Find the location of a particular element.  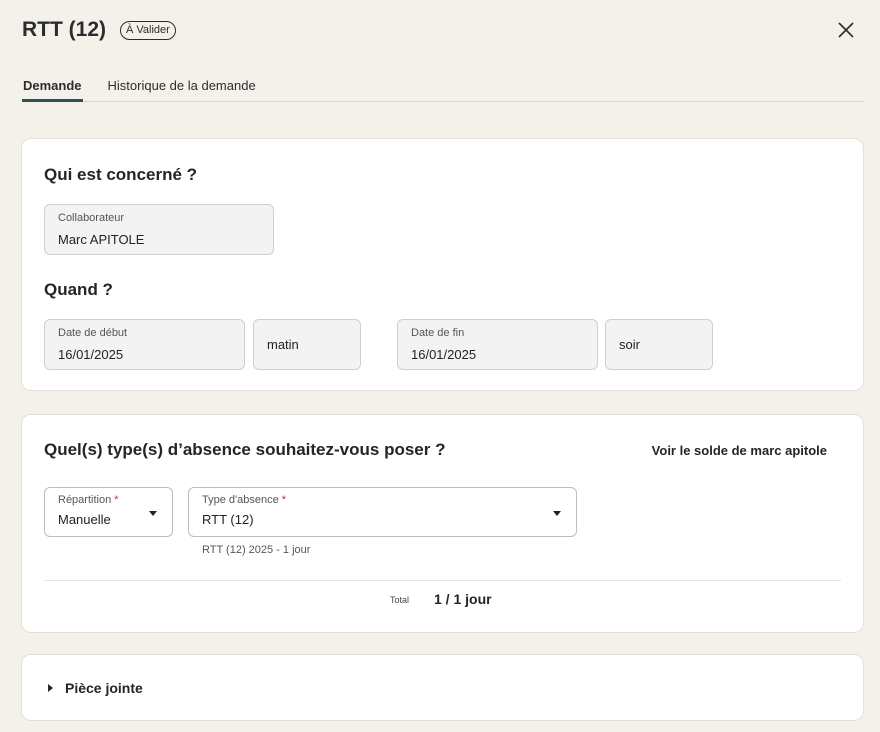

start-date-label: Date de début is located at coordinates (93, 333).